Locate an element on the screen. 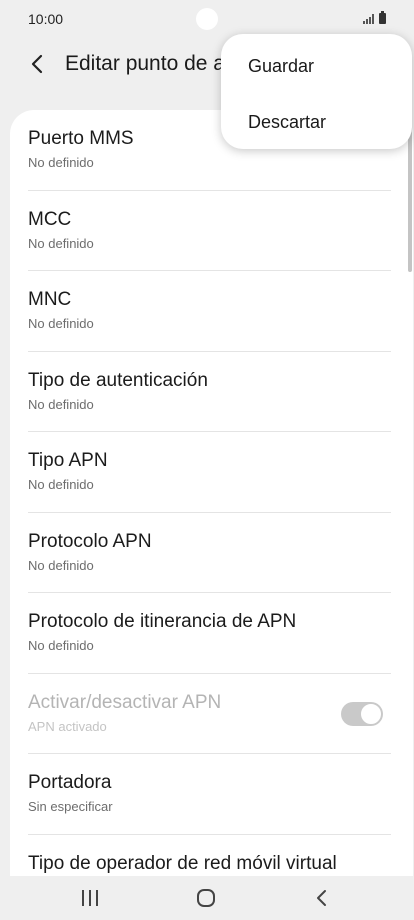 Image resolution: width=414 pixels, height=920 pixels. status-time: 10:00 is located at coordinates (46, 19).